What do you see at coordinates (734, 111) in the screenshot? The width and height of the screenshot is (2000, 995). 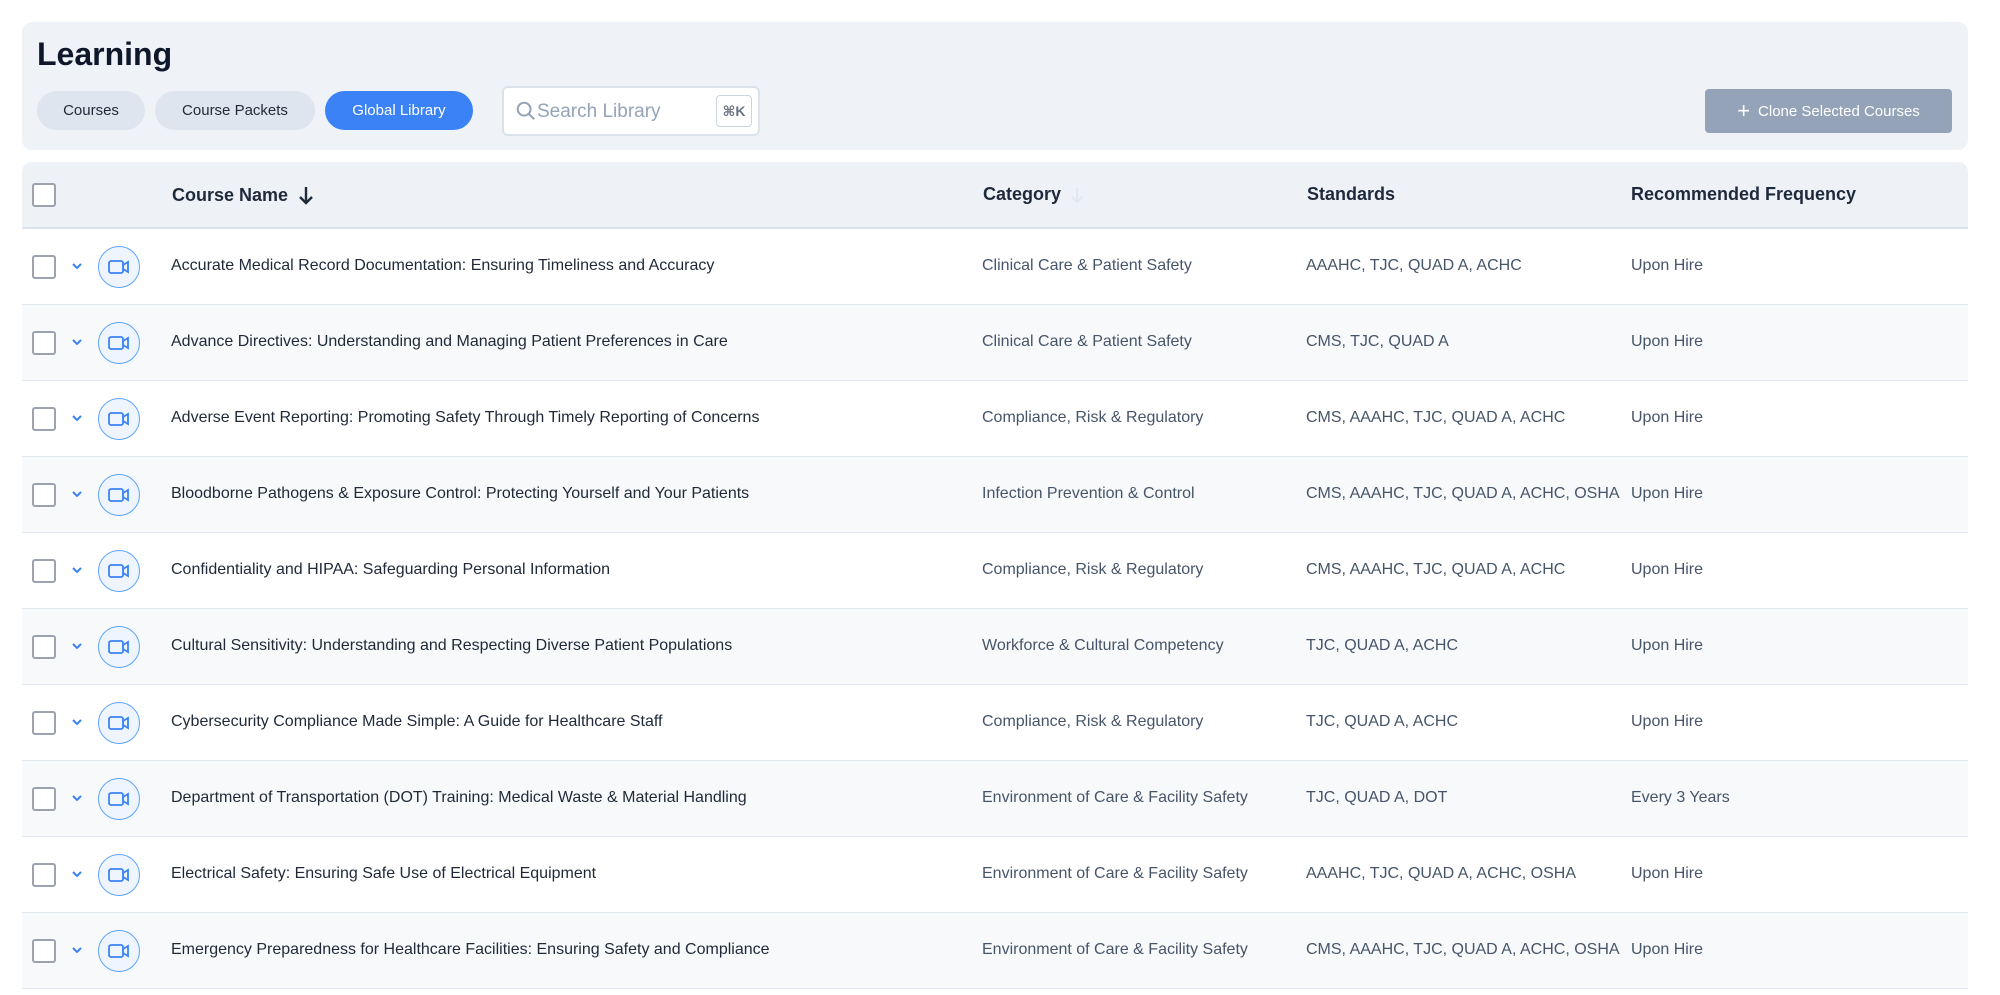 I see `shortcut-hint: ⌘K` at bounding box center [734, 111].